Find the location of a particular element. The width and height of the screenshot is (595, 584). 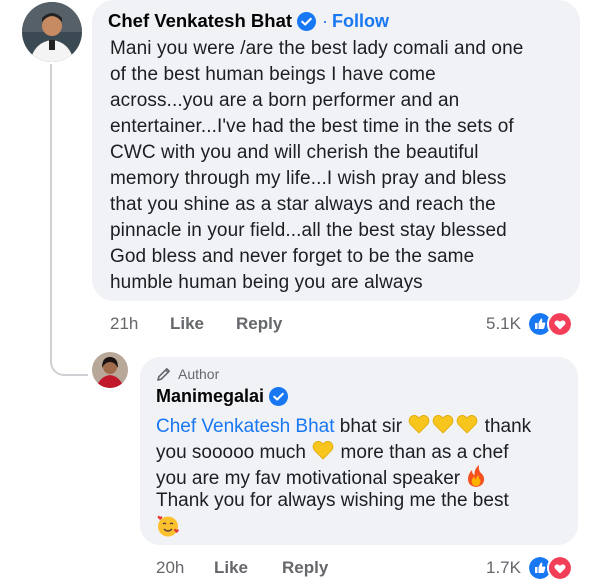

reply-text-segment: more than as a chef is located at coordinates (422, 452).